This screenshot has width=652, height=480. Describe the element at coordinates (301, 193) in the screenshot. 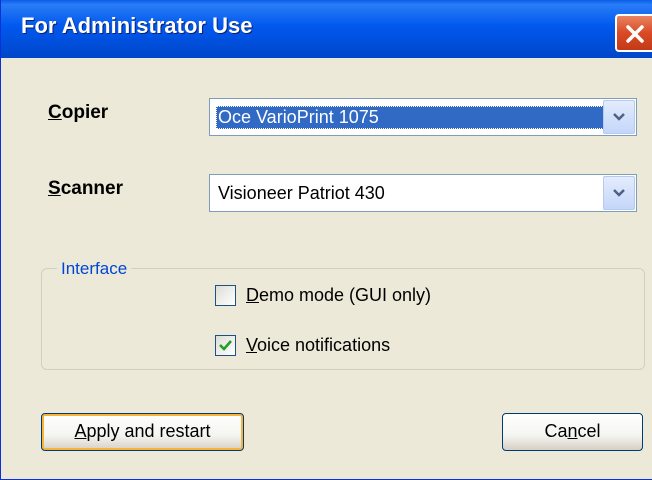

I see `scanner-selected-value: Visioneer Patriot 430` at that location.